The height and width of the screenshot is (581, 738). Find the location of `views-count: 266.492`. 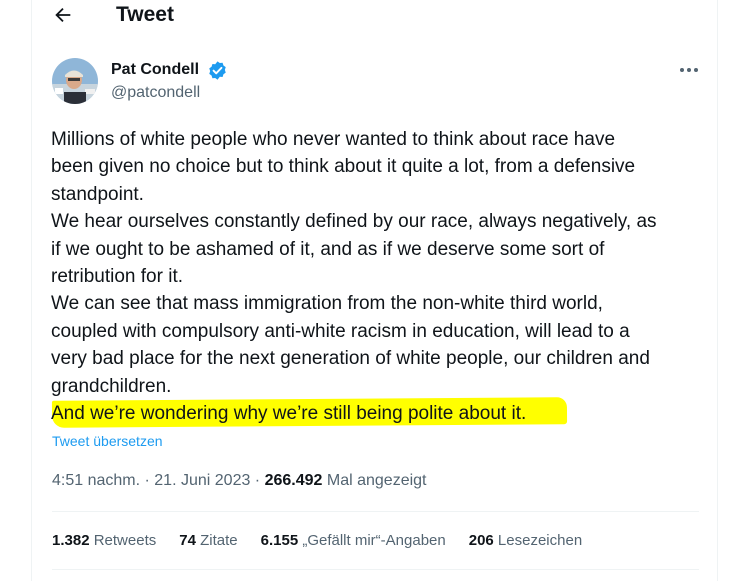

views-count: 266.492 is located at coordinates (293, 480).